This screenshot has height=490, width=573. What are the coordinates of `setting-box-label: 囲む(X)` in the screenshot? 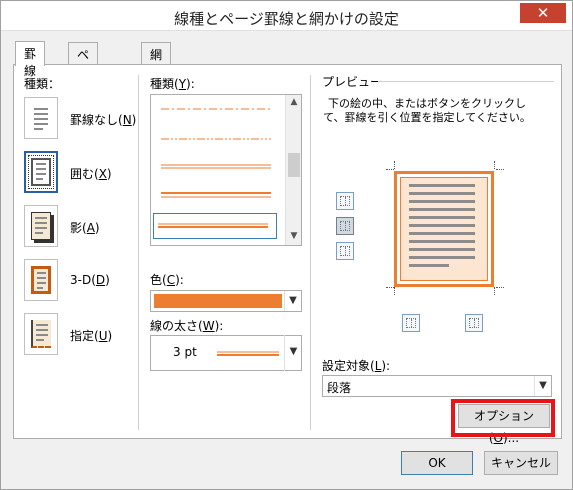 It's located at (91, 174).